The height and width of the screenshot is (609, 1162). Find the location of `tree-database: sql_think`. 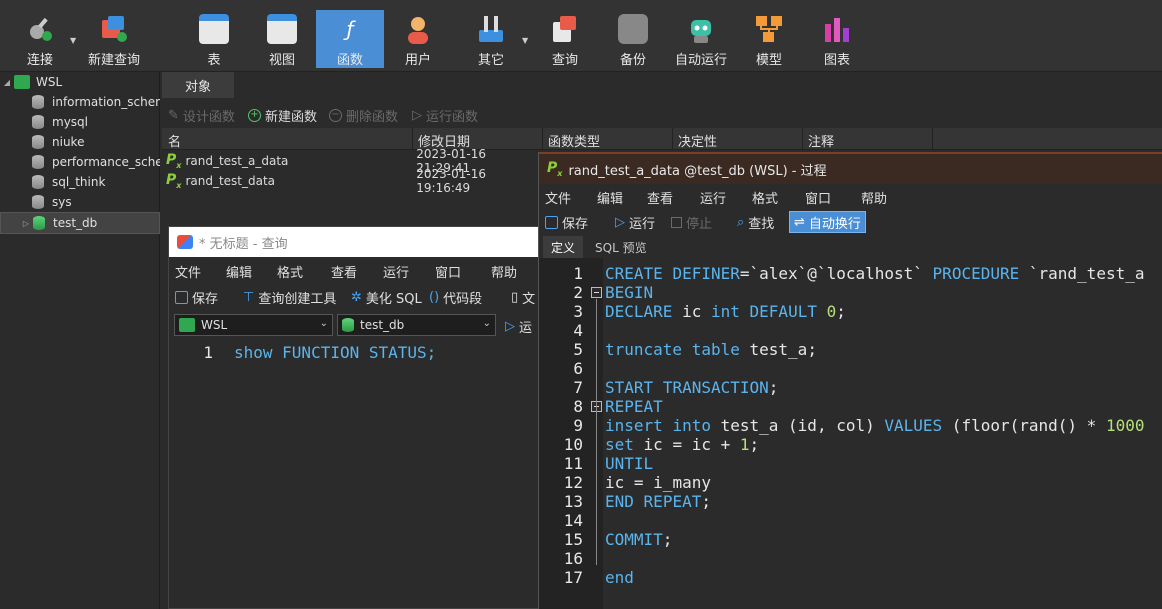

tree-database: sql_think is located at coordinates (80, 182).